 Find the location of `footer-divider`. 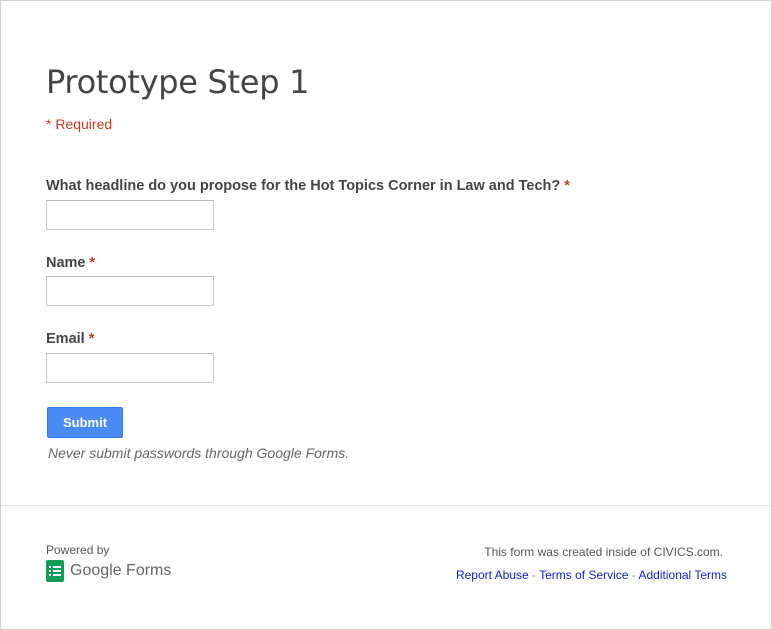

footer-divider is located at coordinates (386, 505).